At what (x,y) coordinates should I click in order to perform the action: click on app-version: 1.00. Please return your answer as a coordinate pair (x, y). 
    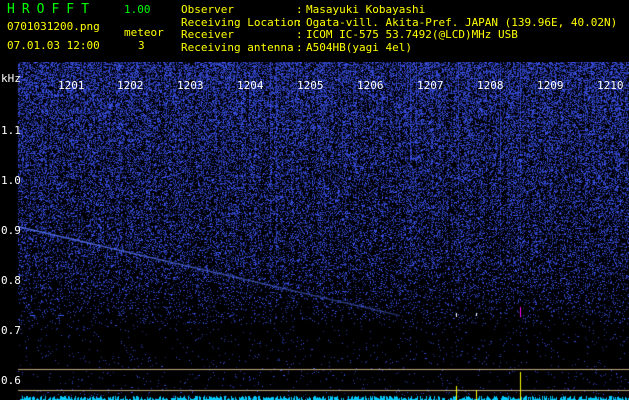
    Looking at the image, I should click on (137, 9).